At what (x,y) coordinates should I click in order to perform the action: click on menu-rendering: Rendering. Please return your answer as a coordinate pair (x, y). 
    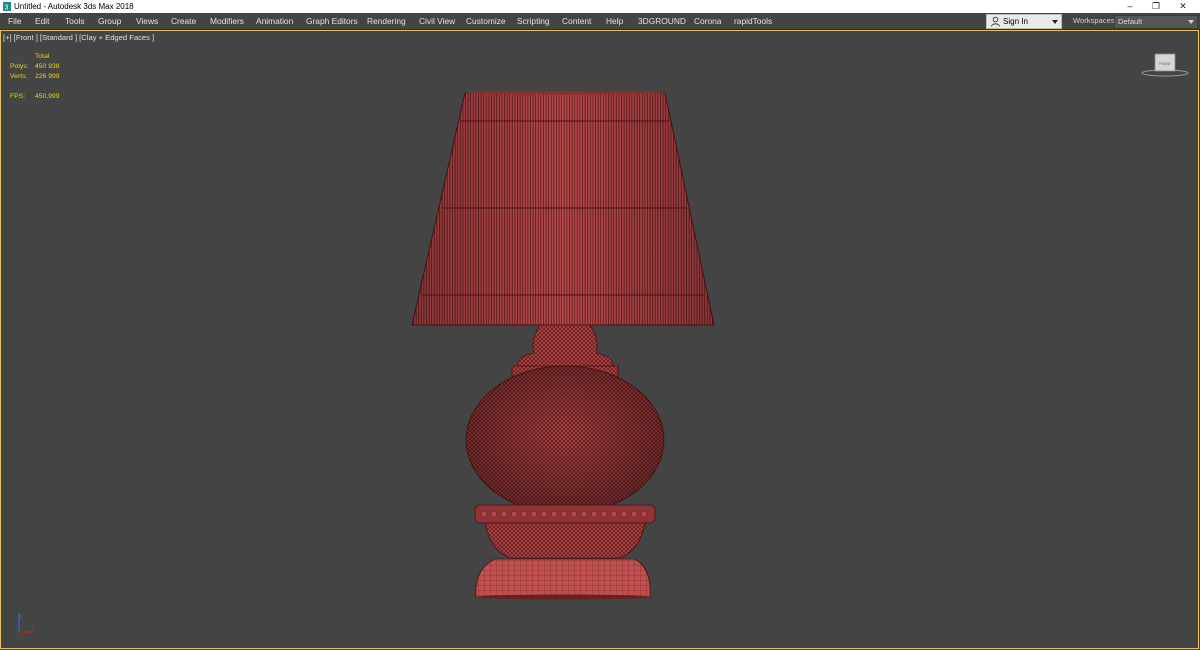
    Looking at the image, I should click on (386, 21).